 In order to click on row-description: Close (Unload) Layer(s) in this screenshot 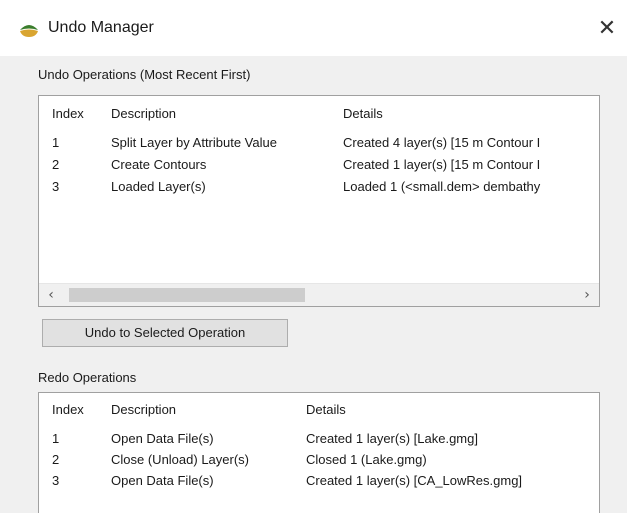, I will do `click(180, 459)`.